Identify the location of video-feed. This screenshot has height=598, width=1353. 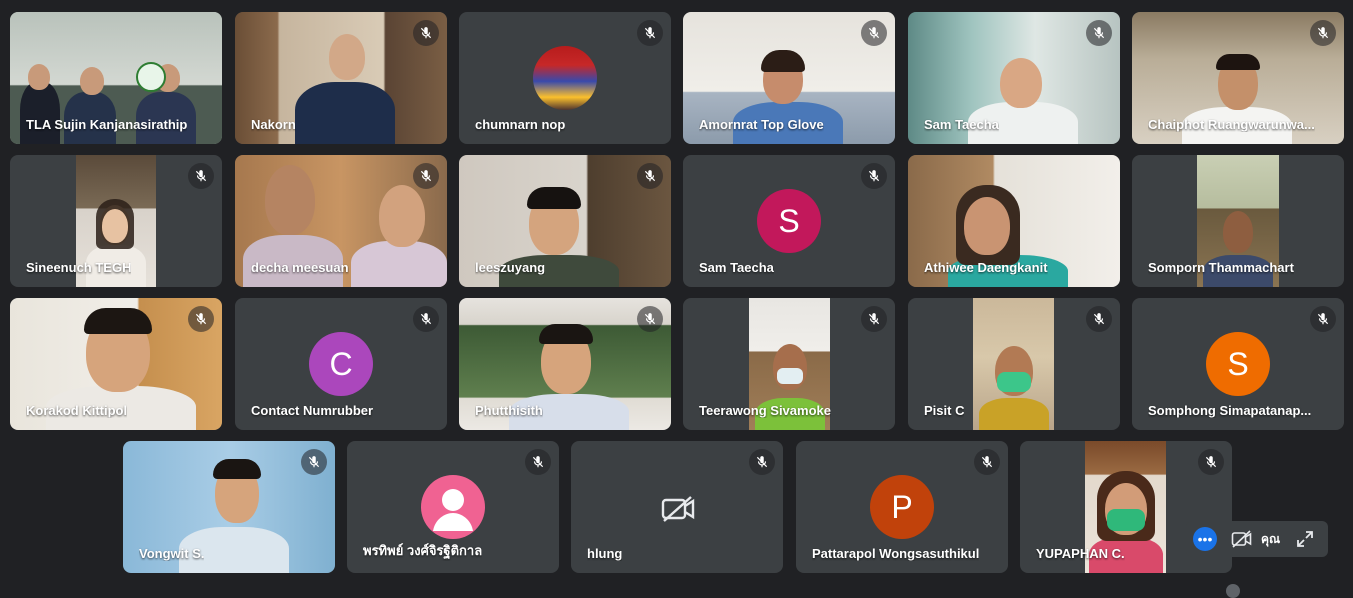
(1013, 364).